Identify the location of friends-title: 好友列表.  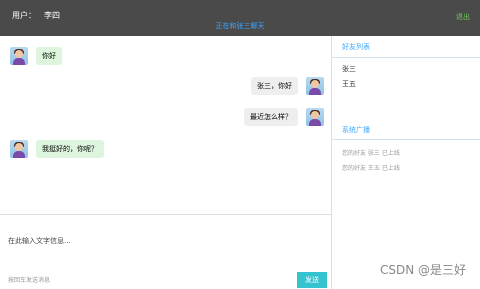
(356, 47).